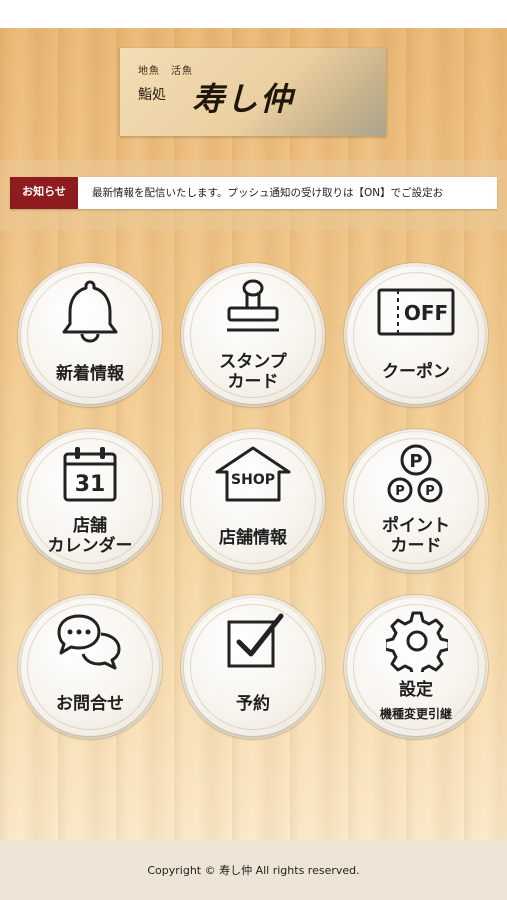 This screenshot has width=507, height=900. Describe the element at coordinates (415, 461) in the screenshot. I see `point-text-large: P` at that location.